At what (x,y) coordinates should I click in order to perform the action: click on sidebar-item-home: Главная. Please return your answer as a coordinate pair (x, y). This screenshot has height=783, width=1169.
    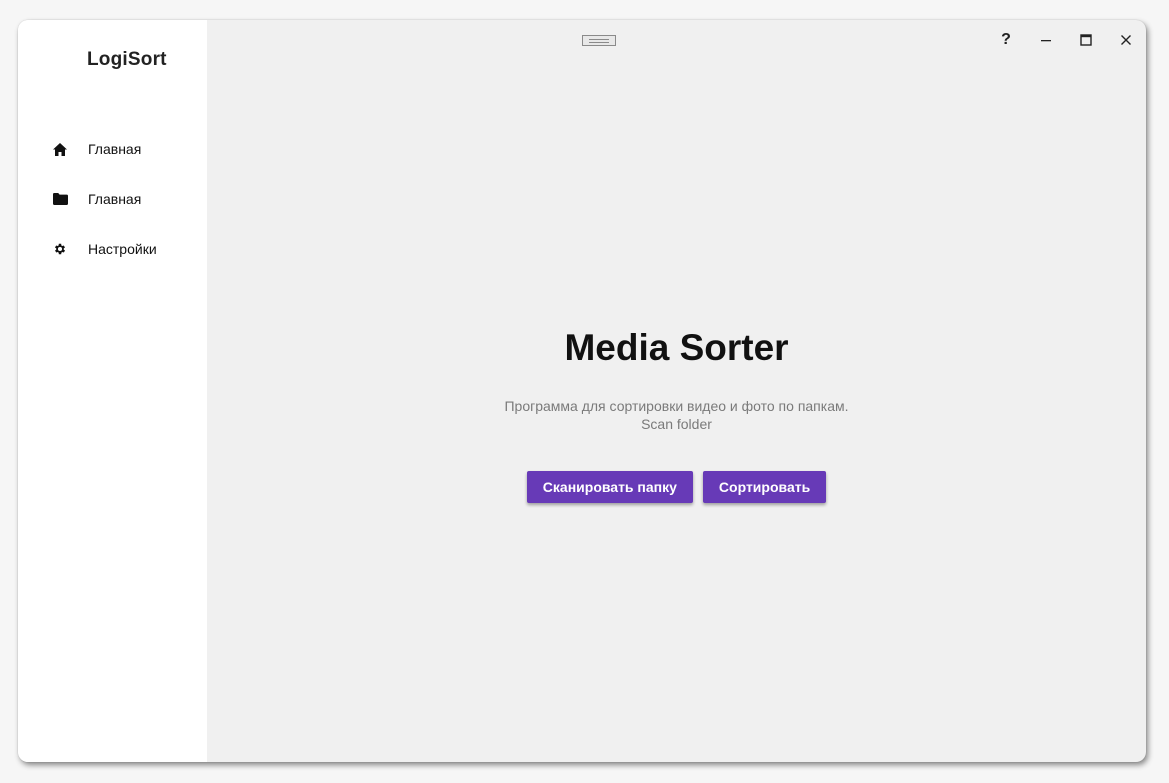
    Looking at the image, I should click on (94, 149).